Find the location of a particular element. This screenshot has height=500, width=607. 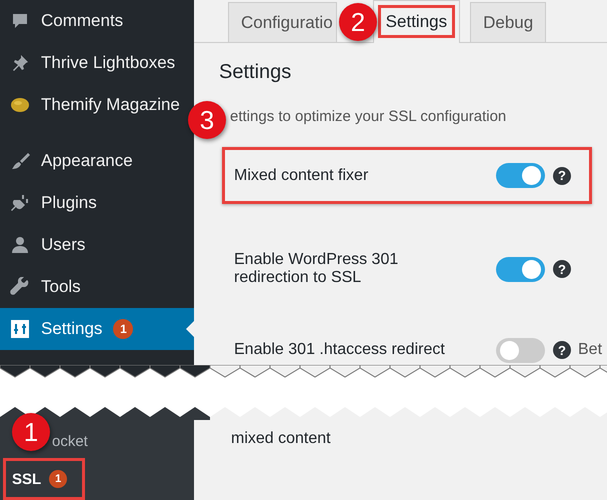

tab: Debug is located at coordinates (508, 22).